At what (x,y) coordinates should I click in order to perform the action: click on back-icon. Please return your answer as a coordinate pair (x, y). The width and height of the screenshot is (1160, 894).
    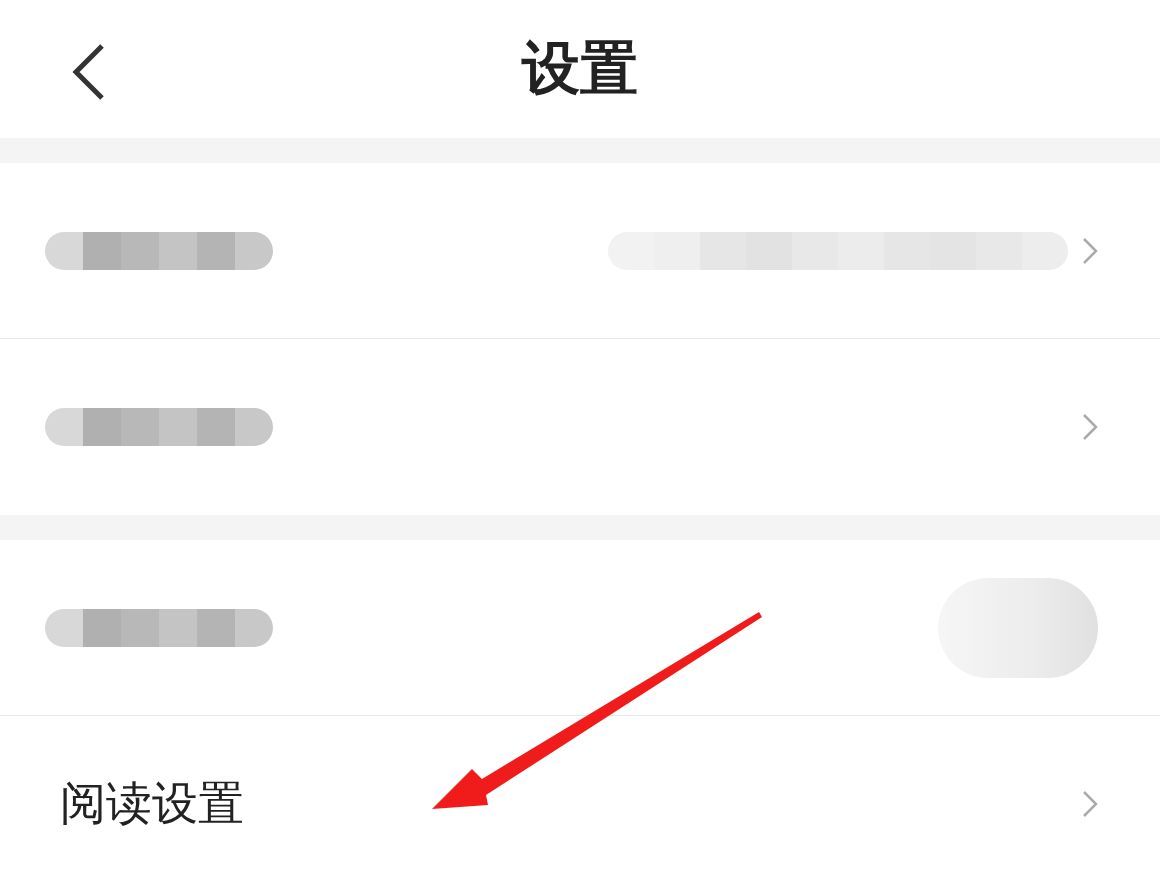
    Looking at the image, I should click on (89, 72).